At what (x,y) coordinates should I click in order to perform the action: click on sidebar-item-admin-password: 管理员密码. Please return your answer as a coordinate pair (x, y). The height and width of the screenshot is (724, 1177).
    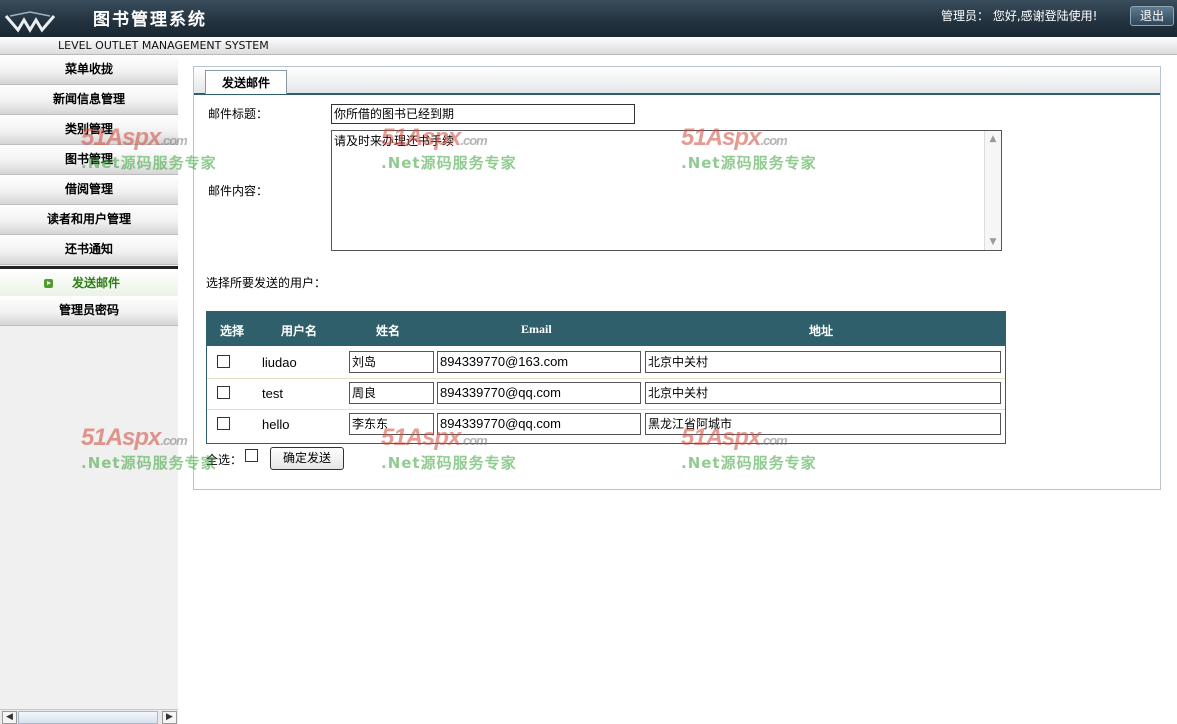
    Looking at the image, I should click on (89, 311).